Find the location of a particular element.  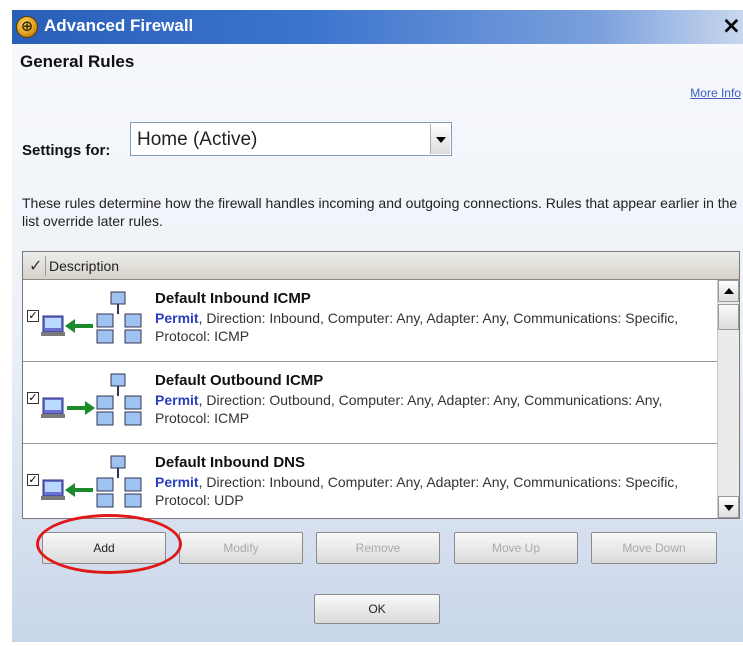

rule-title: Default Outbound ICMP is located at coordinates (239, 380).